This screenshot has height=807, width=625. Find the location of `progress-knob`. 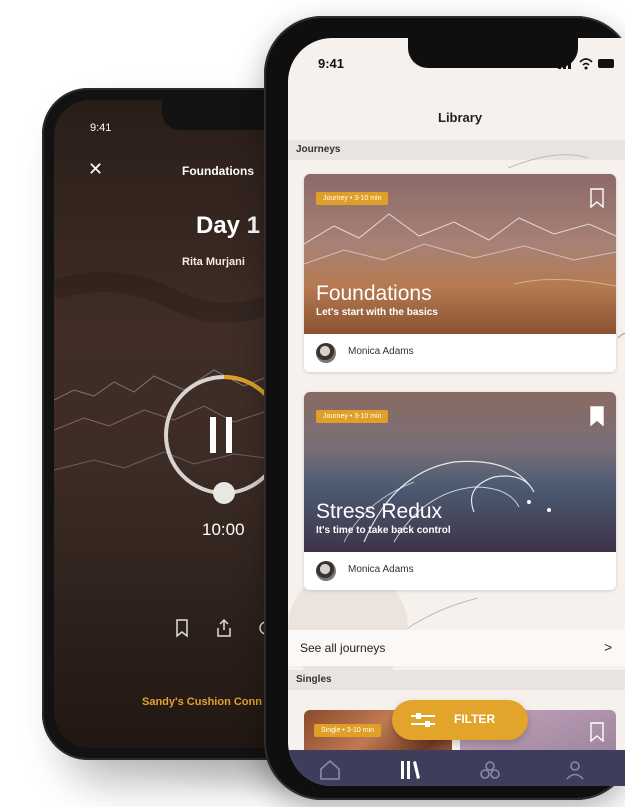

progress-knob is located at coordinates (224, 493).